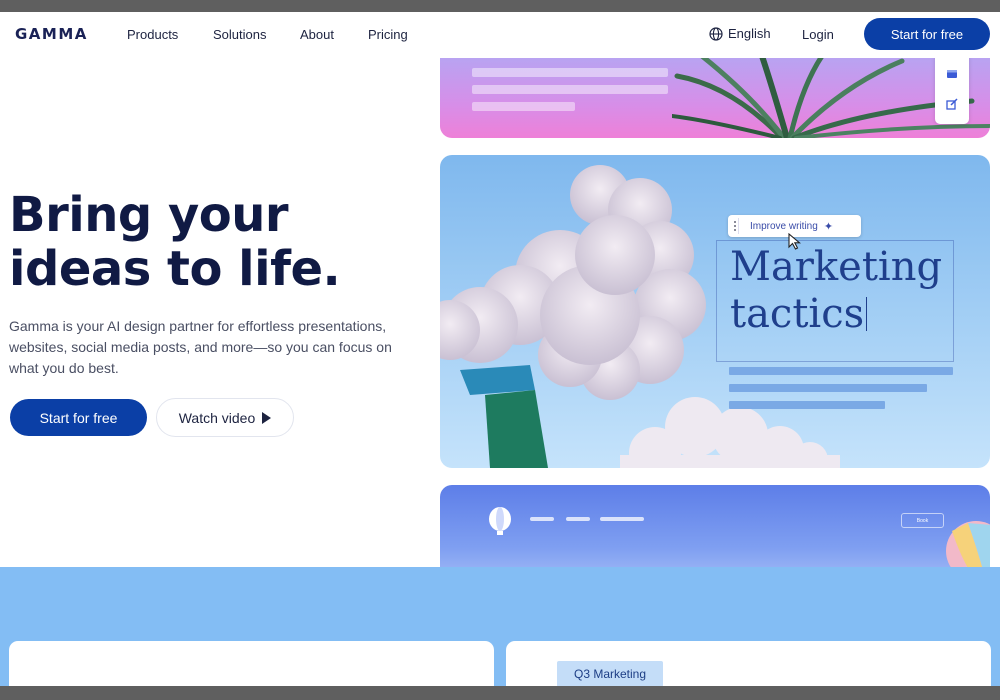  What do you see at coordinates (51, 34) in the screenshot?
I see `gamma-logo: GAMMA` at bounding box center [51, 34].